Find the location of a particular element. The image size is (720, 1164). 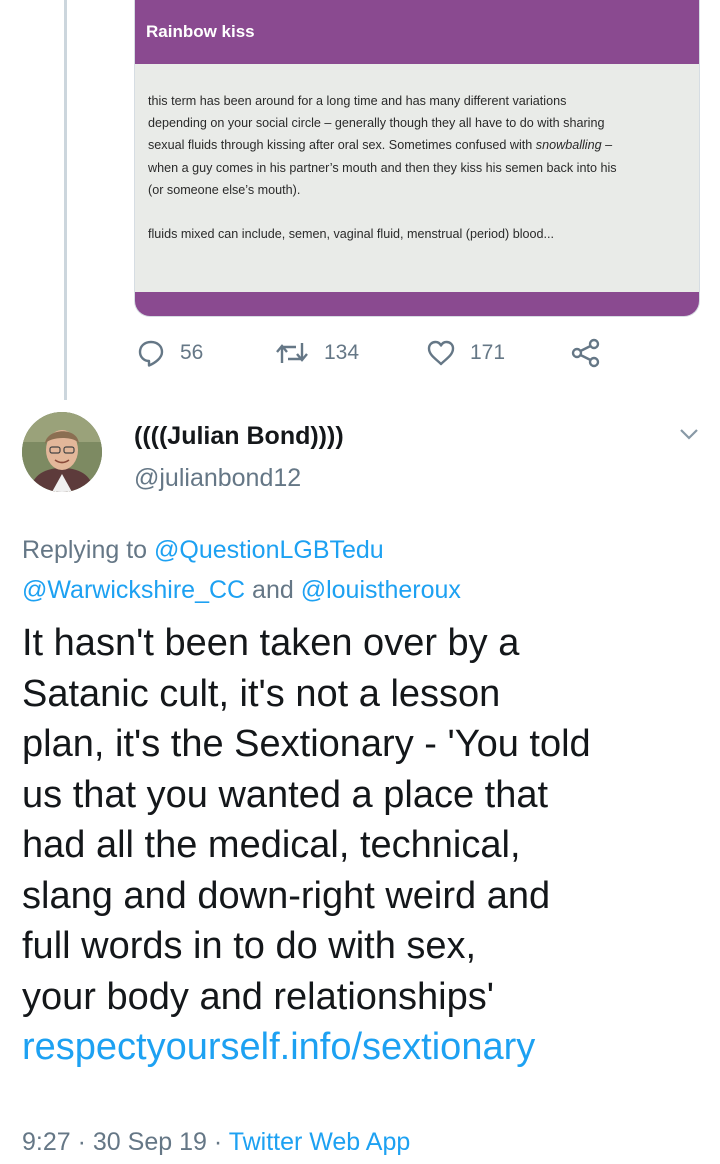

retweet-icon is located at coordinates (292, 353).